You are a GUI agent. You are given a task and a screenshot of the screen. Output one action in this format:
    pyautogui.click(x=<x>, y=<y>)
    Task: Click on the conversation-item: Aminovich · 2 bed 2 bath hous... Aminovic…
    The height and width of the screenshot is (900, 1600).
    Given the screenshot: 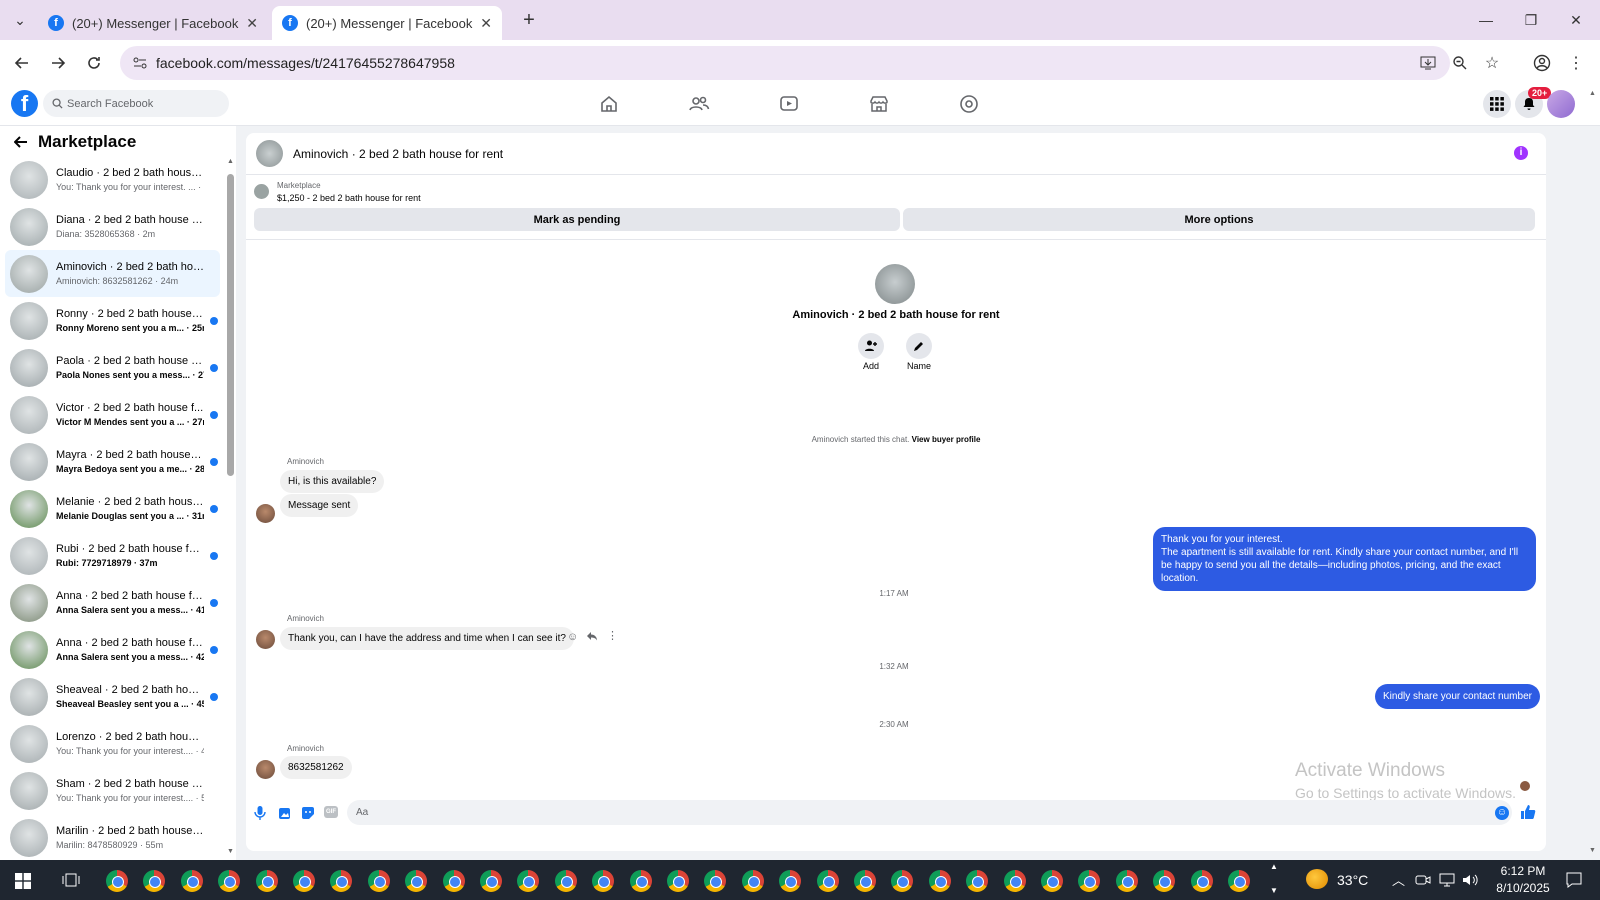 What is the action you would take?
    pyautogui.click(x=112, y=273)
    